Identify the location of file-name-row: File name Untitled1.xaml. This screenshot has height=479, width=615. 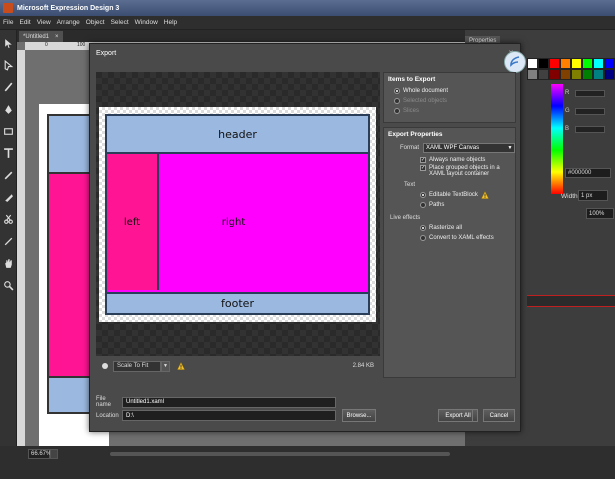
(216, 402).